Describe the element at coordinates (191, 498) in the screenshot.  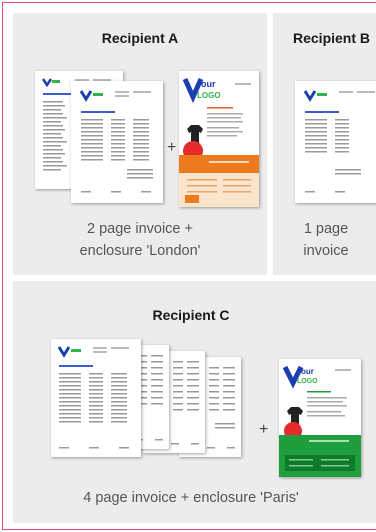
I see `recipient-c-caption: 4 page invoice + enclosure 'Paris'` at that location.